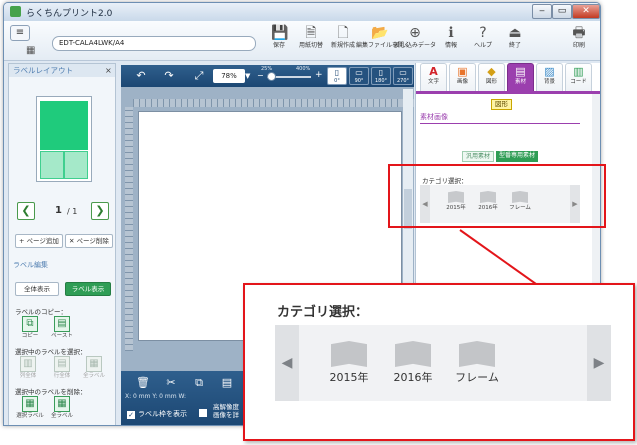 This screenshot has height=445, width=637. What do you see at coordinates (229, 76) in the screenshot?
I see `zoom-value: 78%` at bounding box center [229, 76].